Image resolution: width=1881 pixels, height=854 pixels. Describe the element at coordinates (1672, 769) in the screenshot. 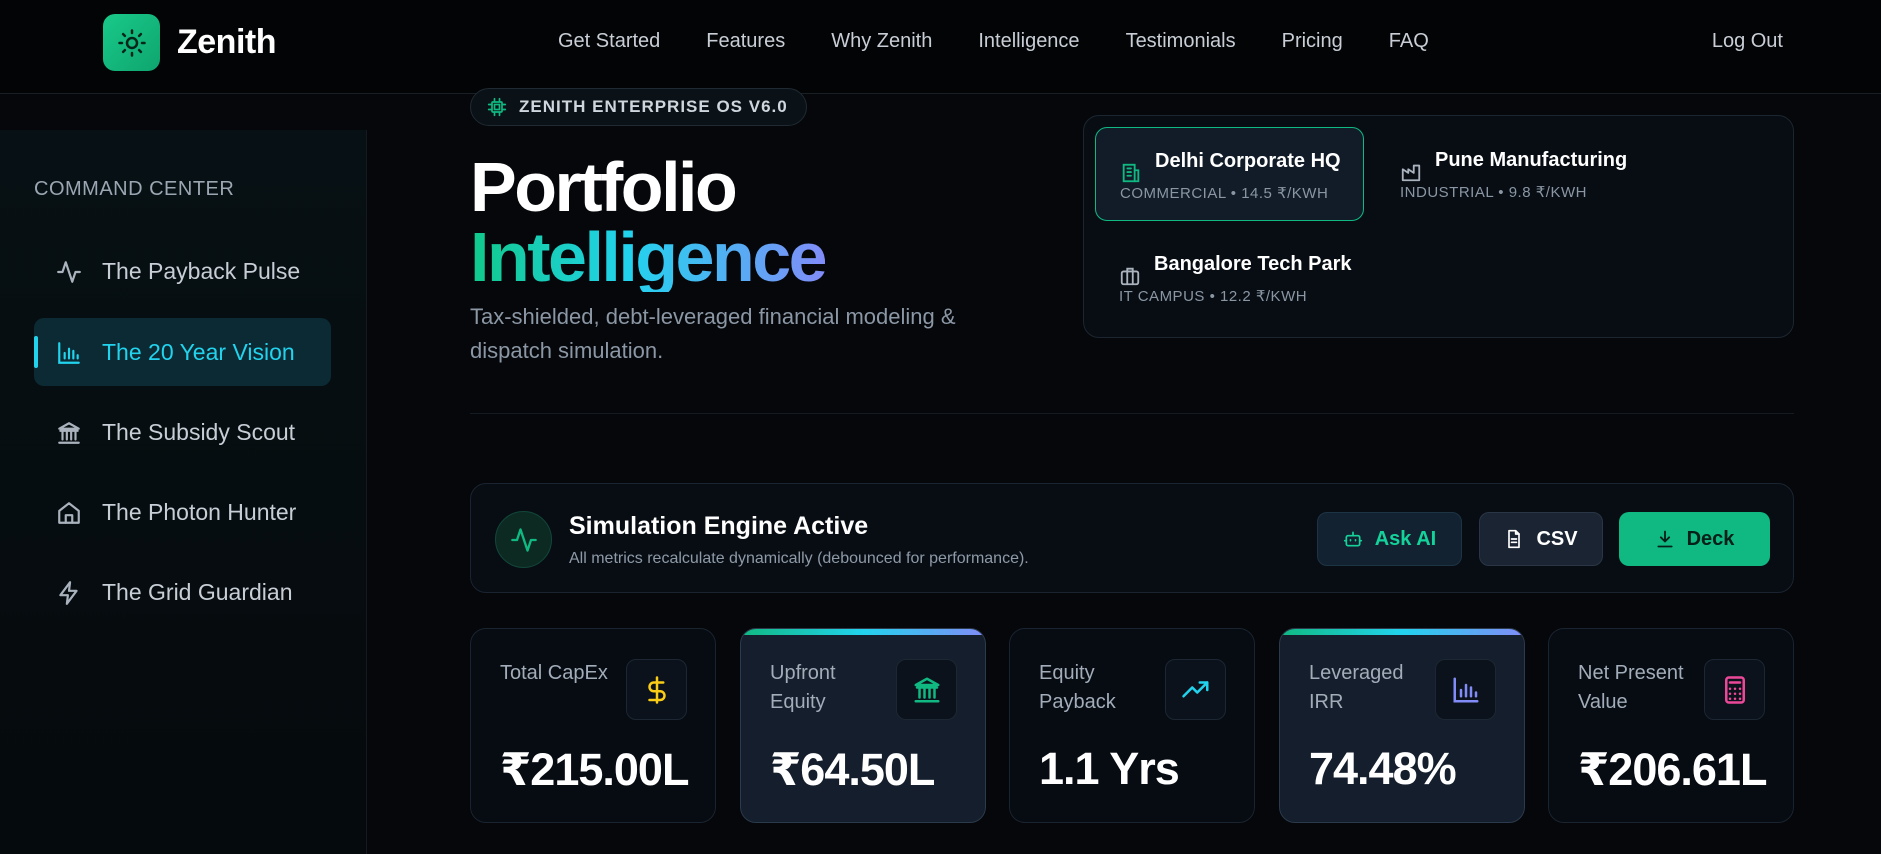

I see `kpi-value: ₹206.61L` at that location.